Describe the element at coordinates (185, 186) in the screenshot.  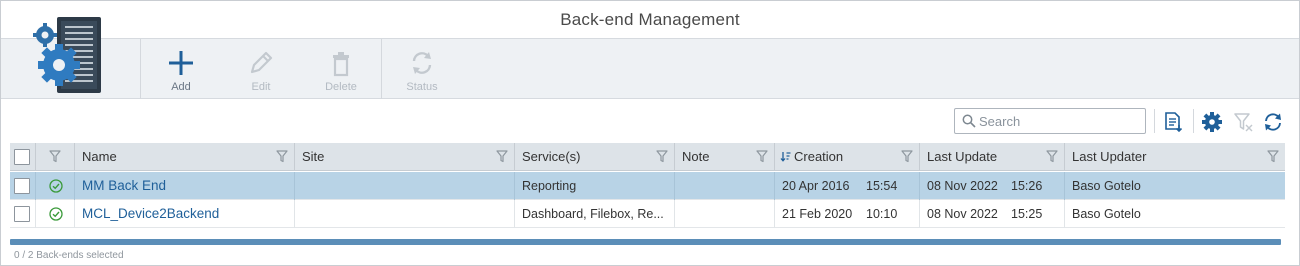
I see `row-name-cell: MM Back End` at that location.